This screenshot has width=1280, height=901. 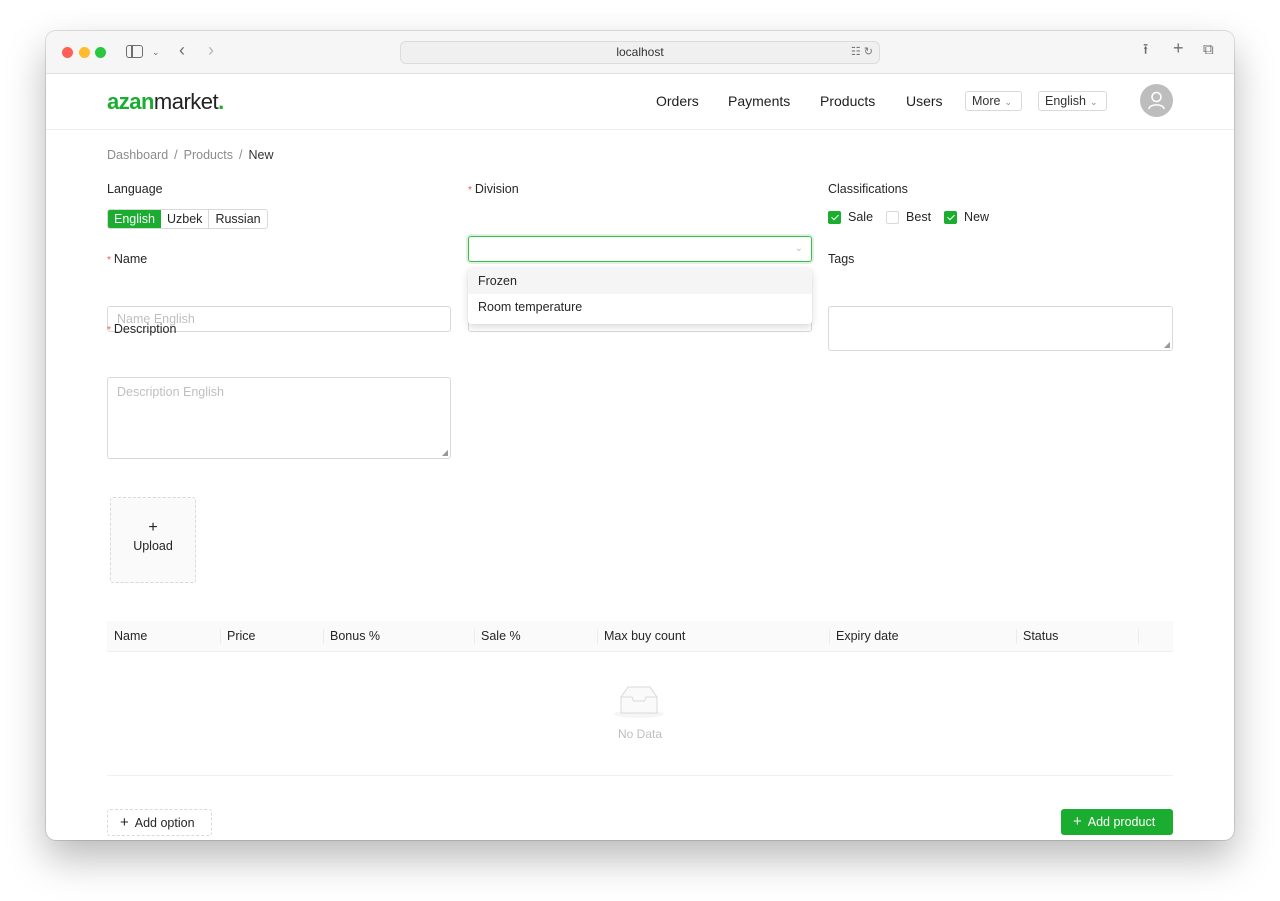 I want to click on description-label: * Description, so click(x=142, y=329).